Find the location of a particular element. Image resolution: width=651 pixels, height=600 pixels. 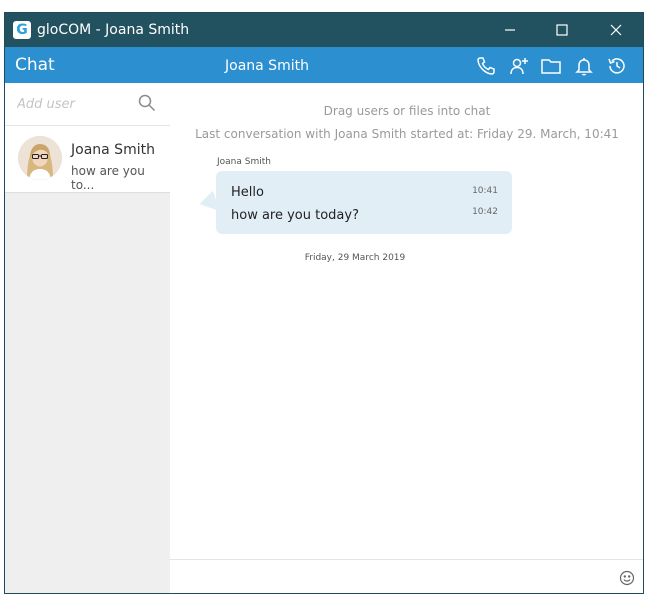

emoji-button is located at coordinates (627, 578).